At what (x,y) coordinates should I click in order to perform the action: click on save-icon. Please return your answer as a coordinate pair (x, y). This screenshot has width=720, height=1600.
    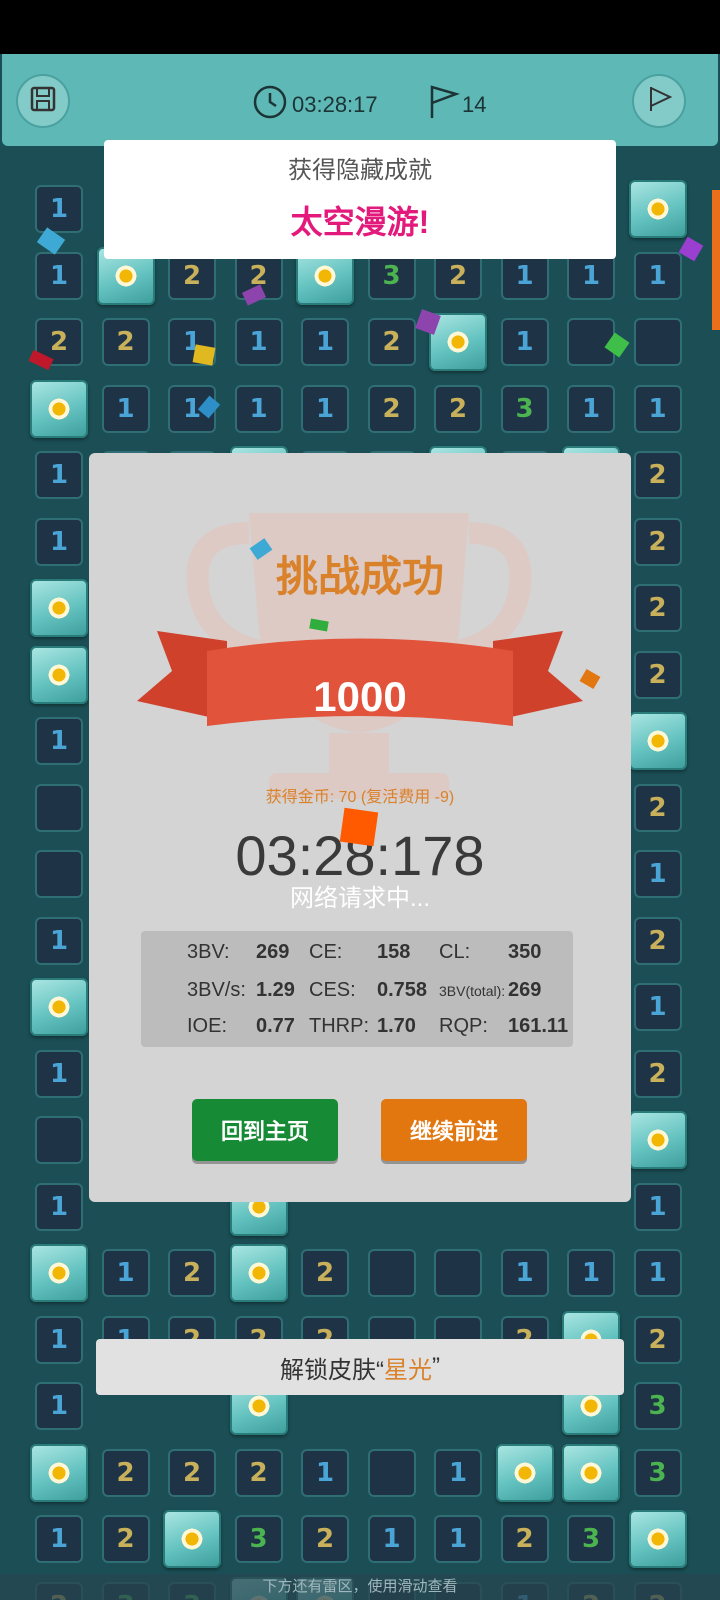
    Looking at the image, I should click on (43, 101).